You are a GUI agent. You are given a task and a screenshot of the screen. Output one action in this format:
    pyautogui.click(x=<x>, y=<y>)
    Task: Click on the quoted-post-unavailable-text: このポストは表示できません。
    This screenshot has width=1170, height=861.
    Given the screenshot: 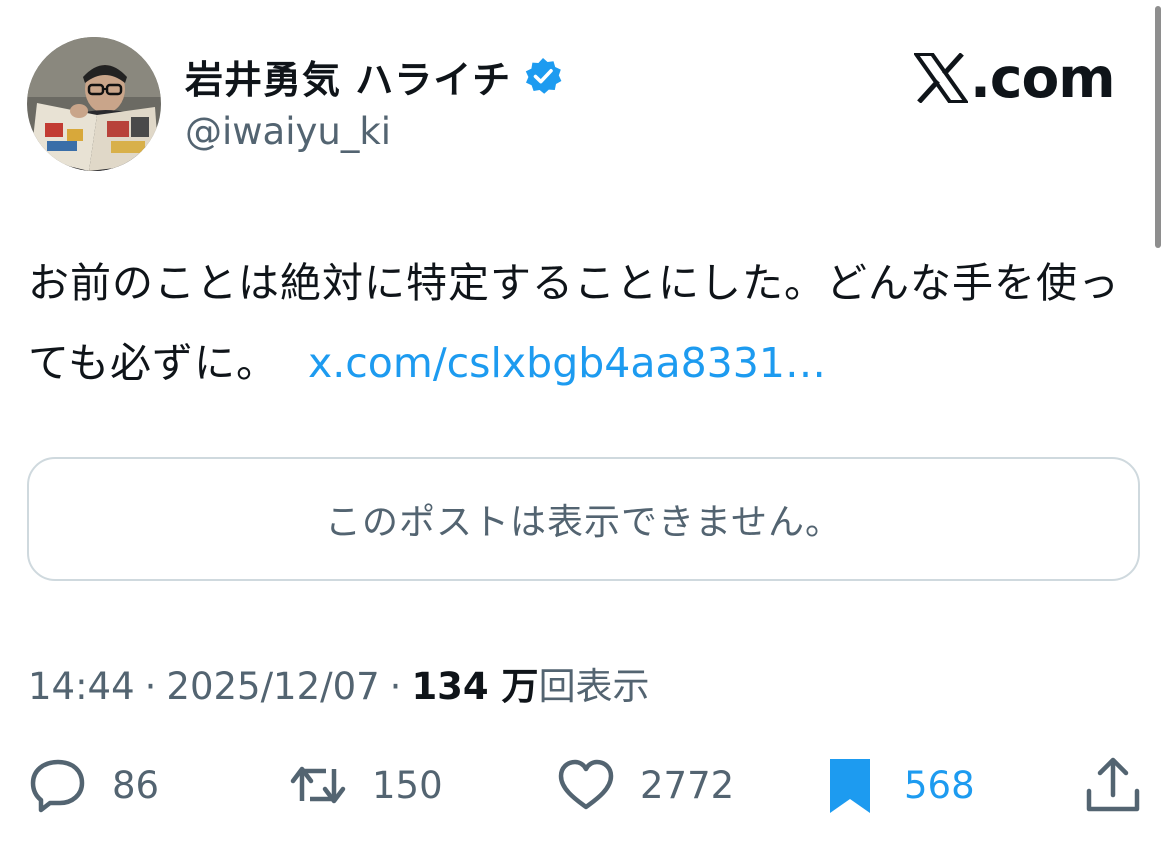 What is the action you would take?
    pyautogui.click(x=583, y=522)
    